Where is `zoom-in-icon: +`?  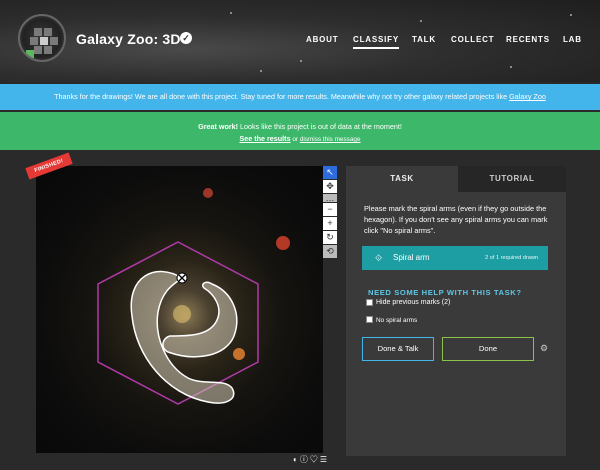
zoom-in-icon: + is located at coordinates (330, 223).